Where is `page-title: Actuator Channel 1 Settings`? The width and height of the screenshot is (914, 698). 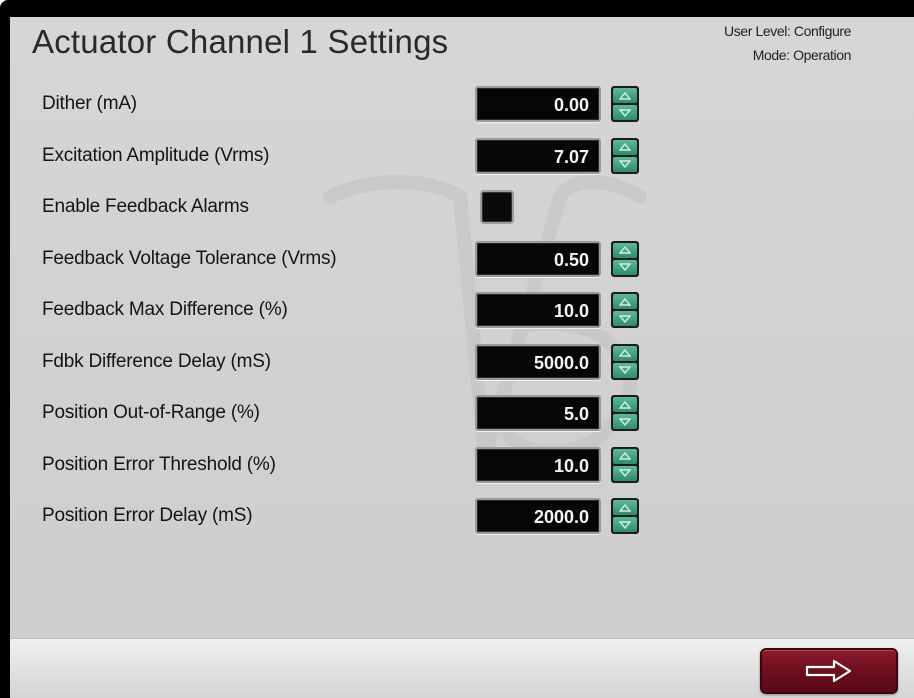 page-title: Actuator Channel 1 Settings is located at coordinates (240, 41).